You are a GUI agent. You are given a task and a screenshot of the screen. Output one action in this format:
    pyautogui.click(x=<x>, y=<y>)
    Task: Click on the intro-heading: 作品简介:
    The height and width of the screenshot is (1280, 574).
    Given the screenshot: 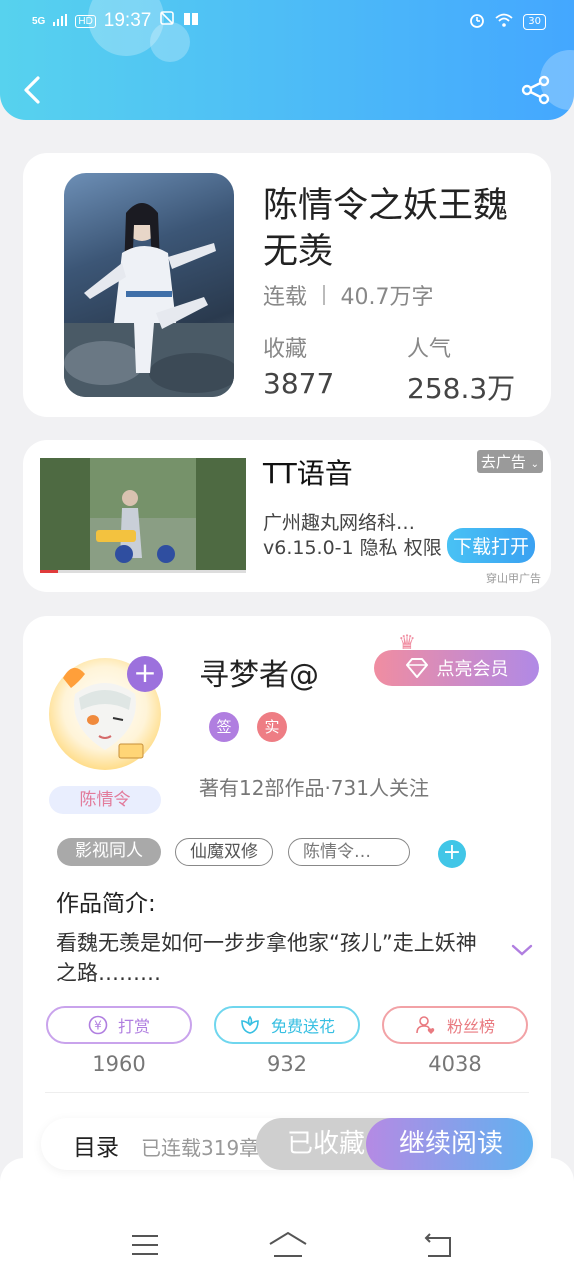 What is the action you would take?
    pyautogui.click(x=106, y=904)
    